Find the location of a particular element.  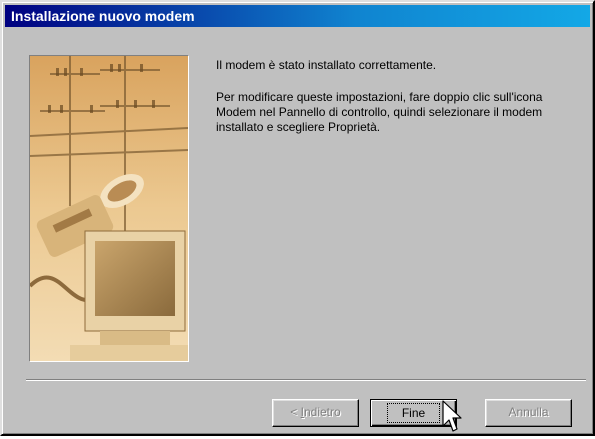

cancel-button: Annulla is located at coordinates (528, 413).